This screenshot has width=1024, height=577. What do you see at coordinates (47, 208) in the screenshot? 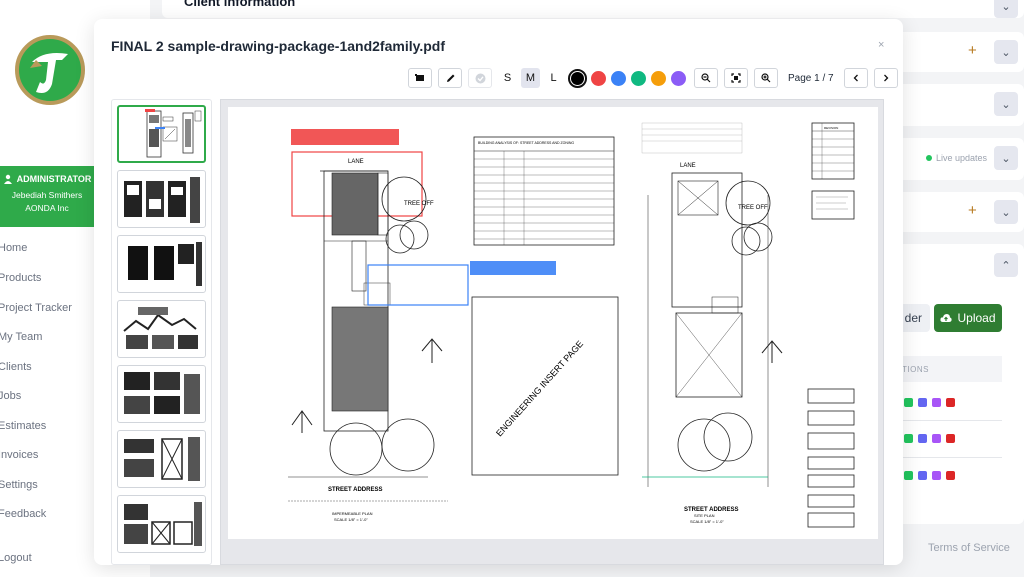
I see `admin-company: AONDA Inc` at bounding box center [47, 208].